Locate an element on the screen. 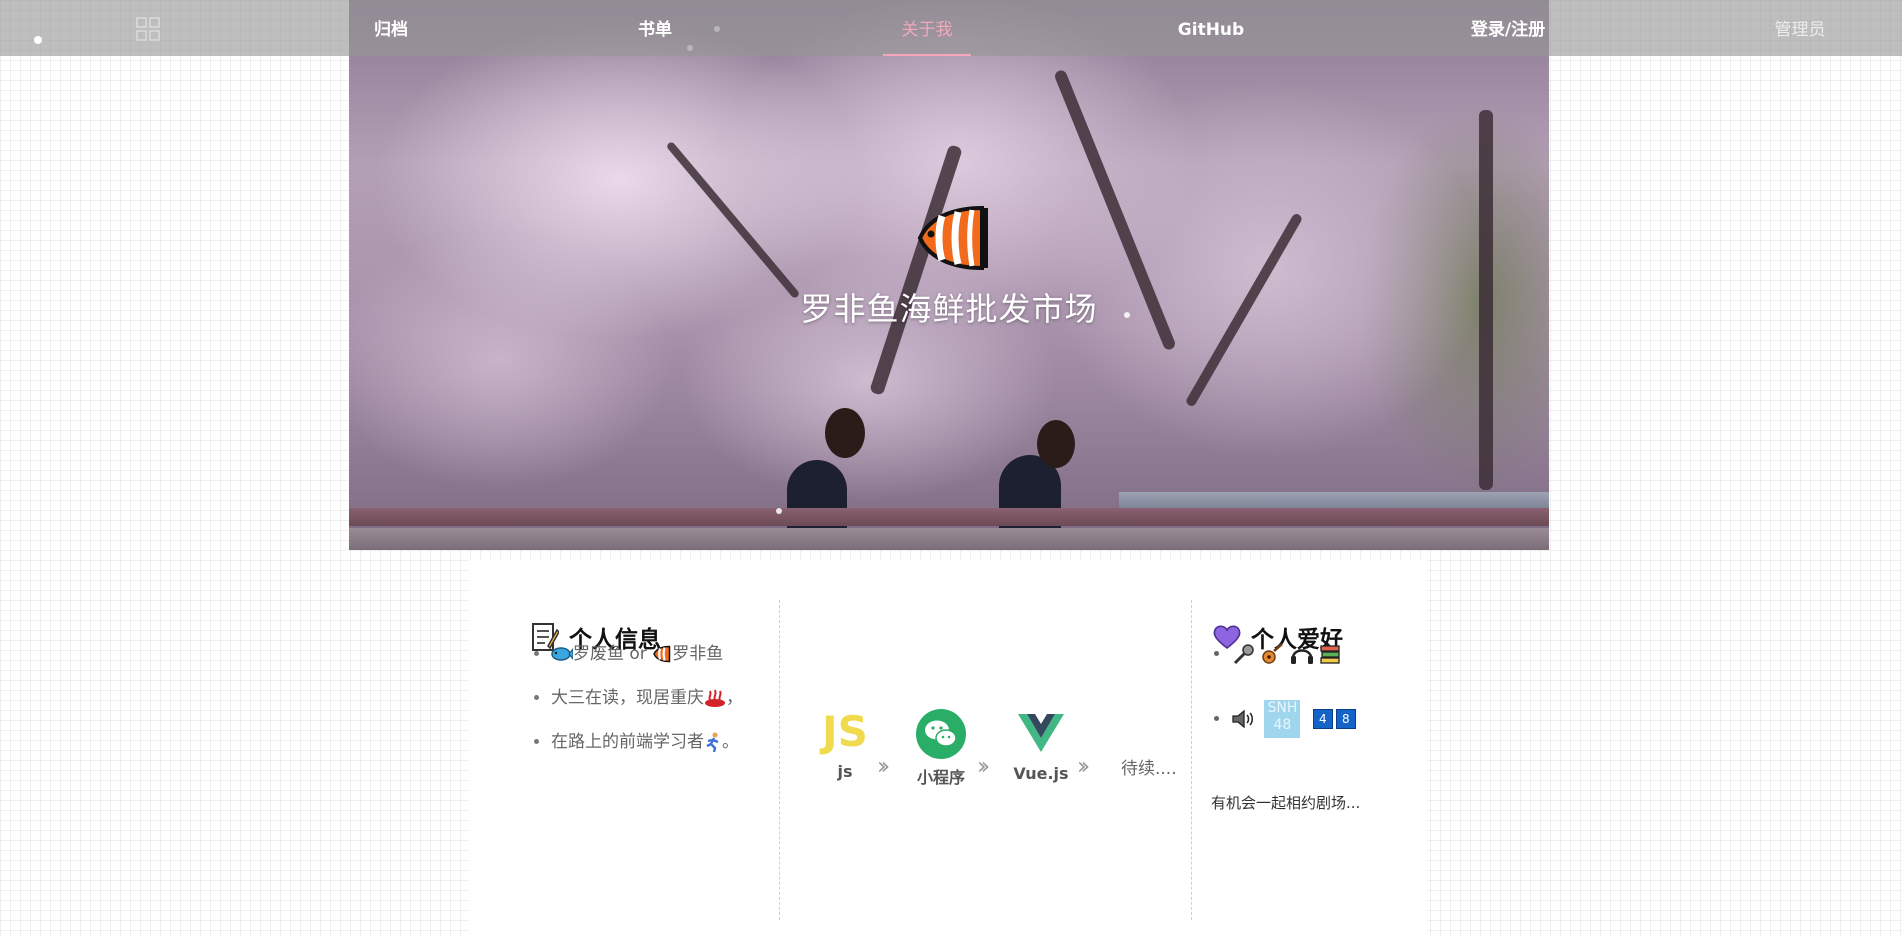 The width and height of the screenshot is (1902, 936). snh48-logo: SNH 48 is located at coordinates (1282, 719).